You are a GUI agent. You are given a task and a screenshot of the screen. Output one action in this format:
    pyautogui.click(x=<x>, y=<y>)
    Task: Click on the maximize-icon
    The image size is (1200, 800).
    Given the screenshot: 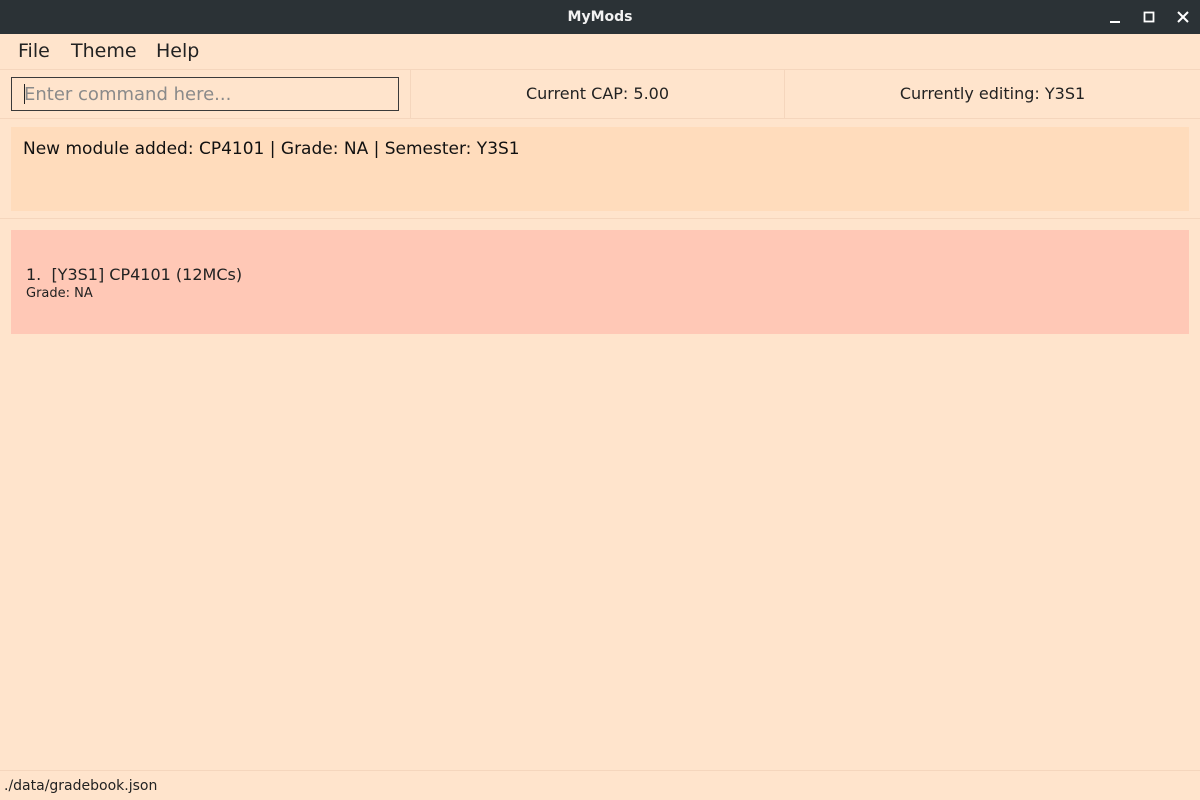 What is the action you would take?
    pyautogui.click(x=1149, y=17)
    